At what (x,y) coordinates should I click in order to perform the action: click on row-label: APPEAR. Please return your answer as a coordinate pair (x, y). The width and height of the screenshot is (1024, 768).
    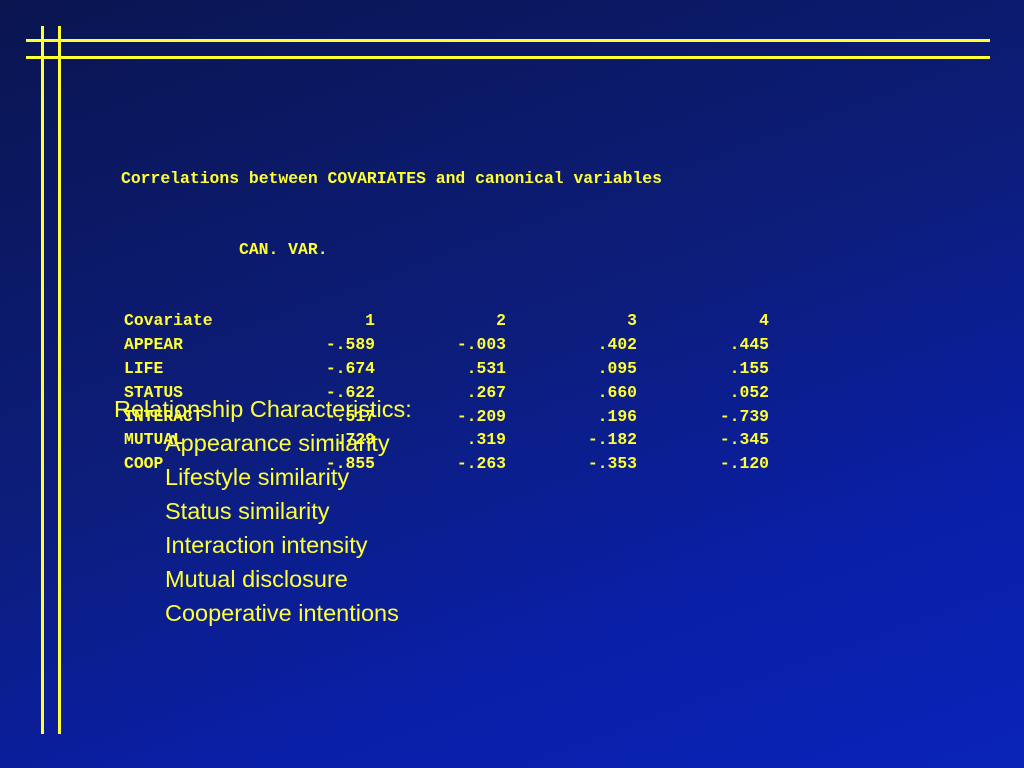
    Looking at the image, I should click on (154, 345).